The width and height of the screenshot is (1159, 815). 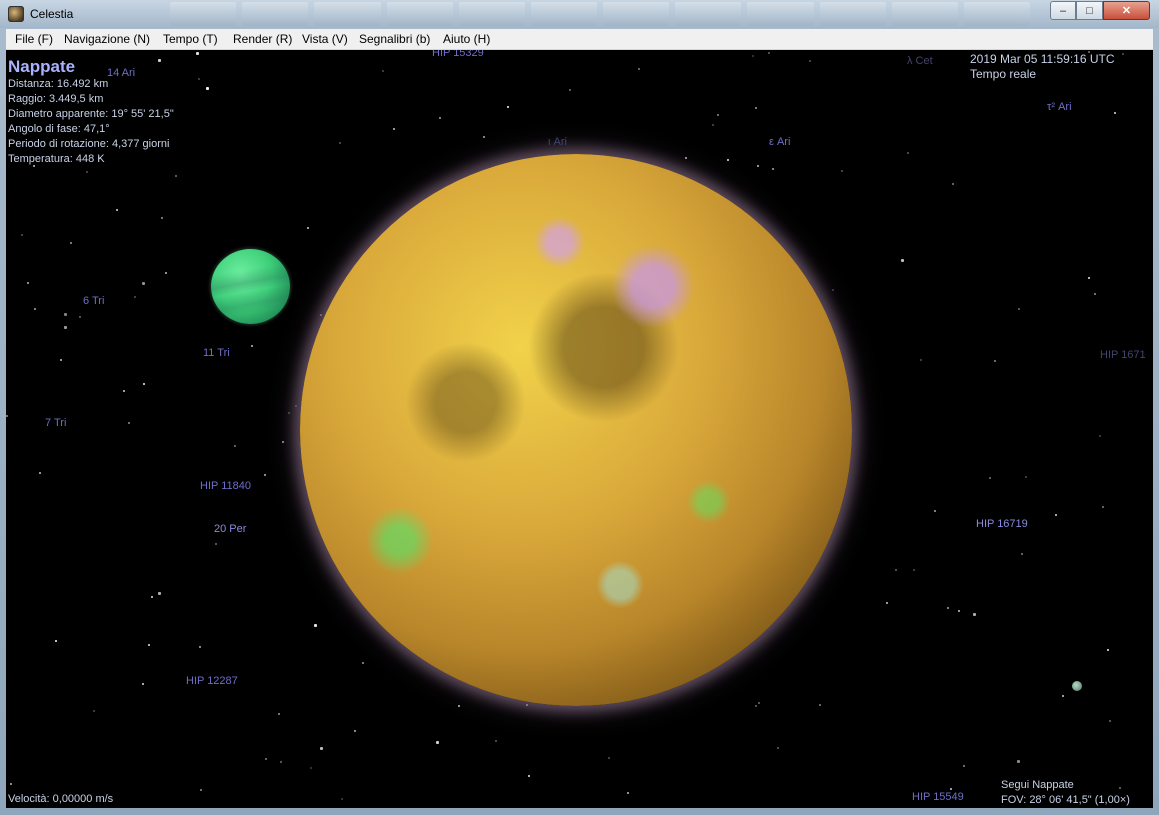 What do you see at coordinates (938, 797) in the screenshot?
I see `star-label: HIP 15549` at bounding box center [938, 797].